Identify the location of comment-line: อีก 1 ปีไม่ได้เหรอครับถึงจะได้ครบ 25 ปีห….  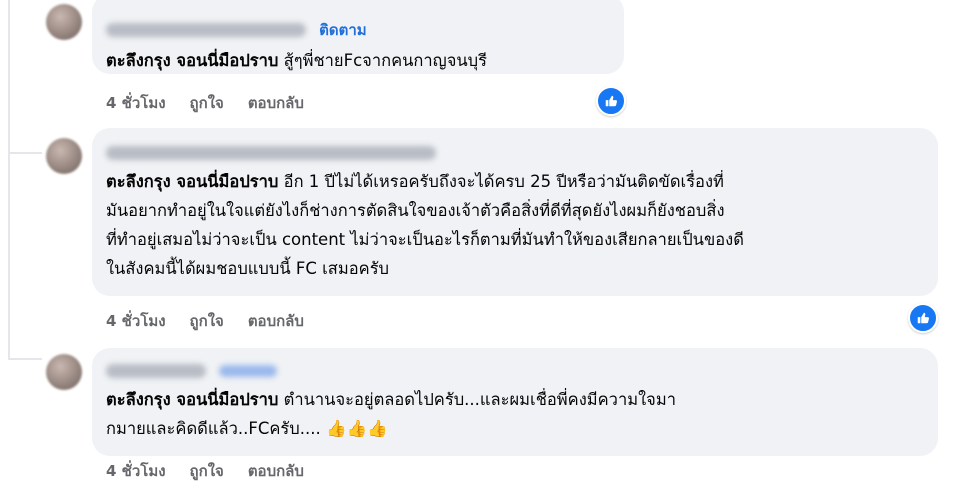
(503, 181).